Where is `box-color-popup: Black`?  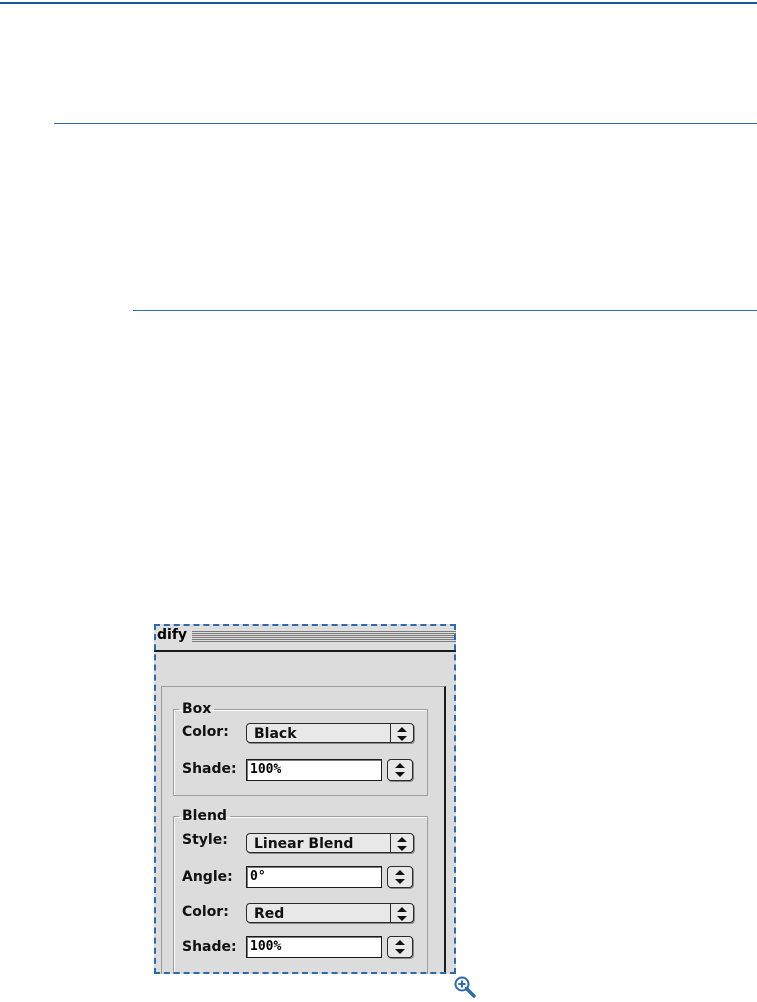
box-color-popup: Black is located at coordinates (330, 733).